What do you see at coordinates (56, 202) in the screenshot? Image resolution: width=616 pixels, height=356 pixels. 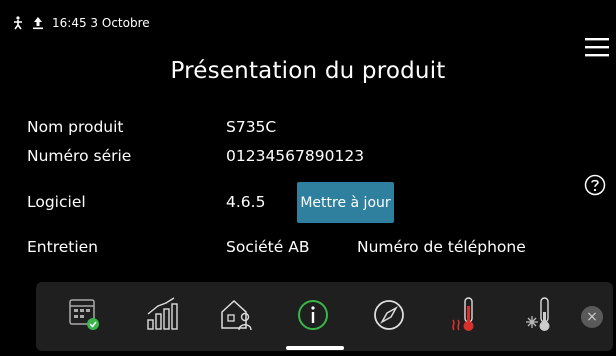 I see `software-label: Logiciel` at bounding box center [56, 202].